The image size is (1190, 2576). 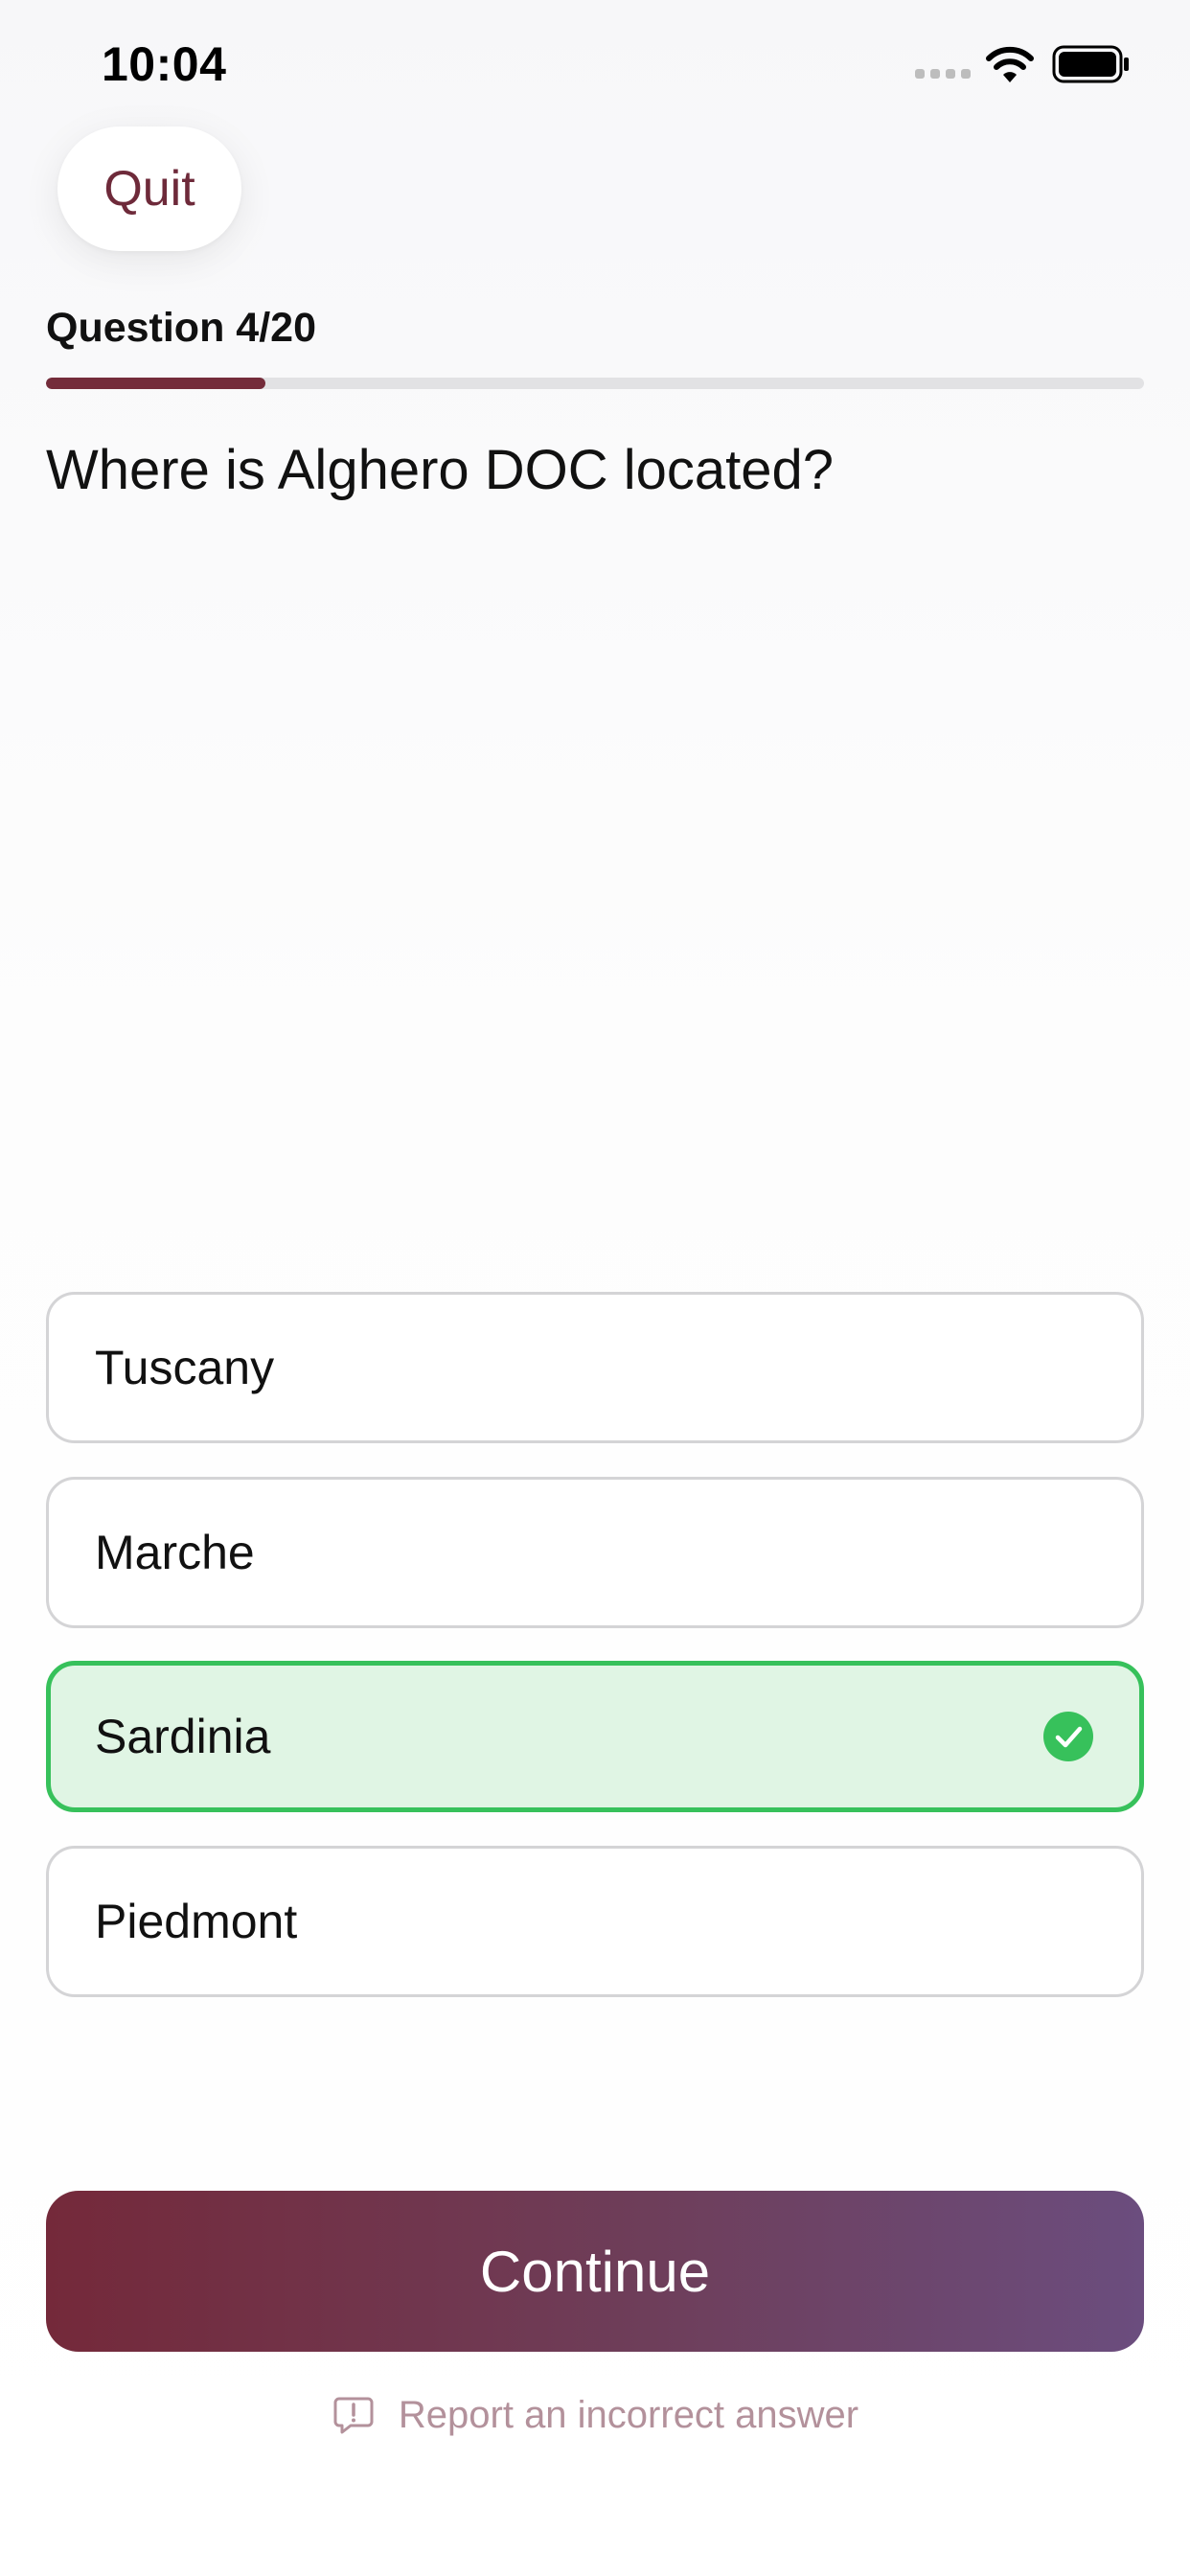 I want to click on answer-option-label: Marche, so click(x=175, y=1552).